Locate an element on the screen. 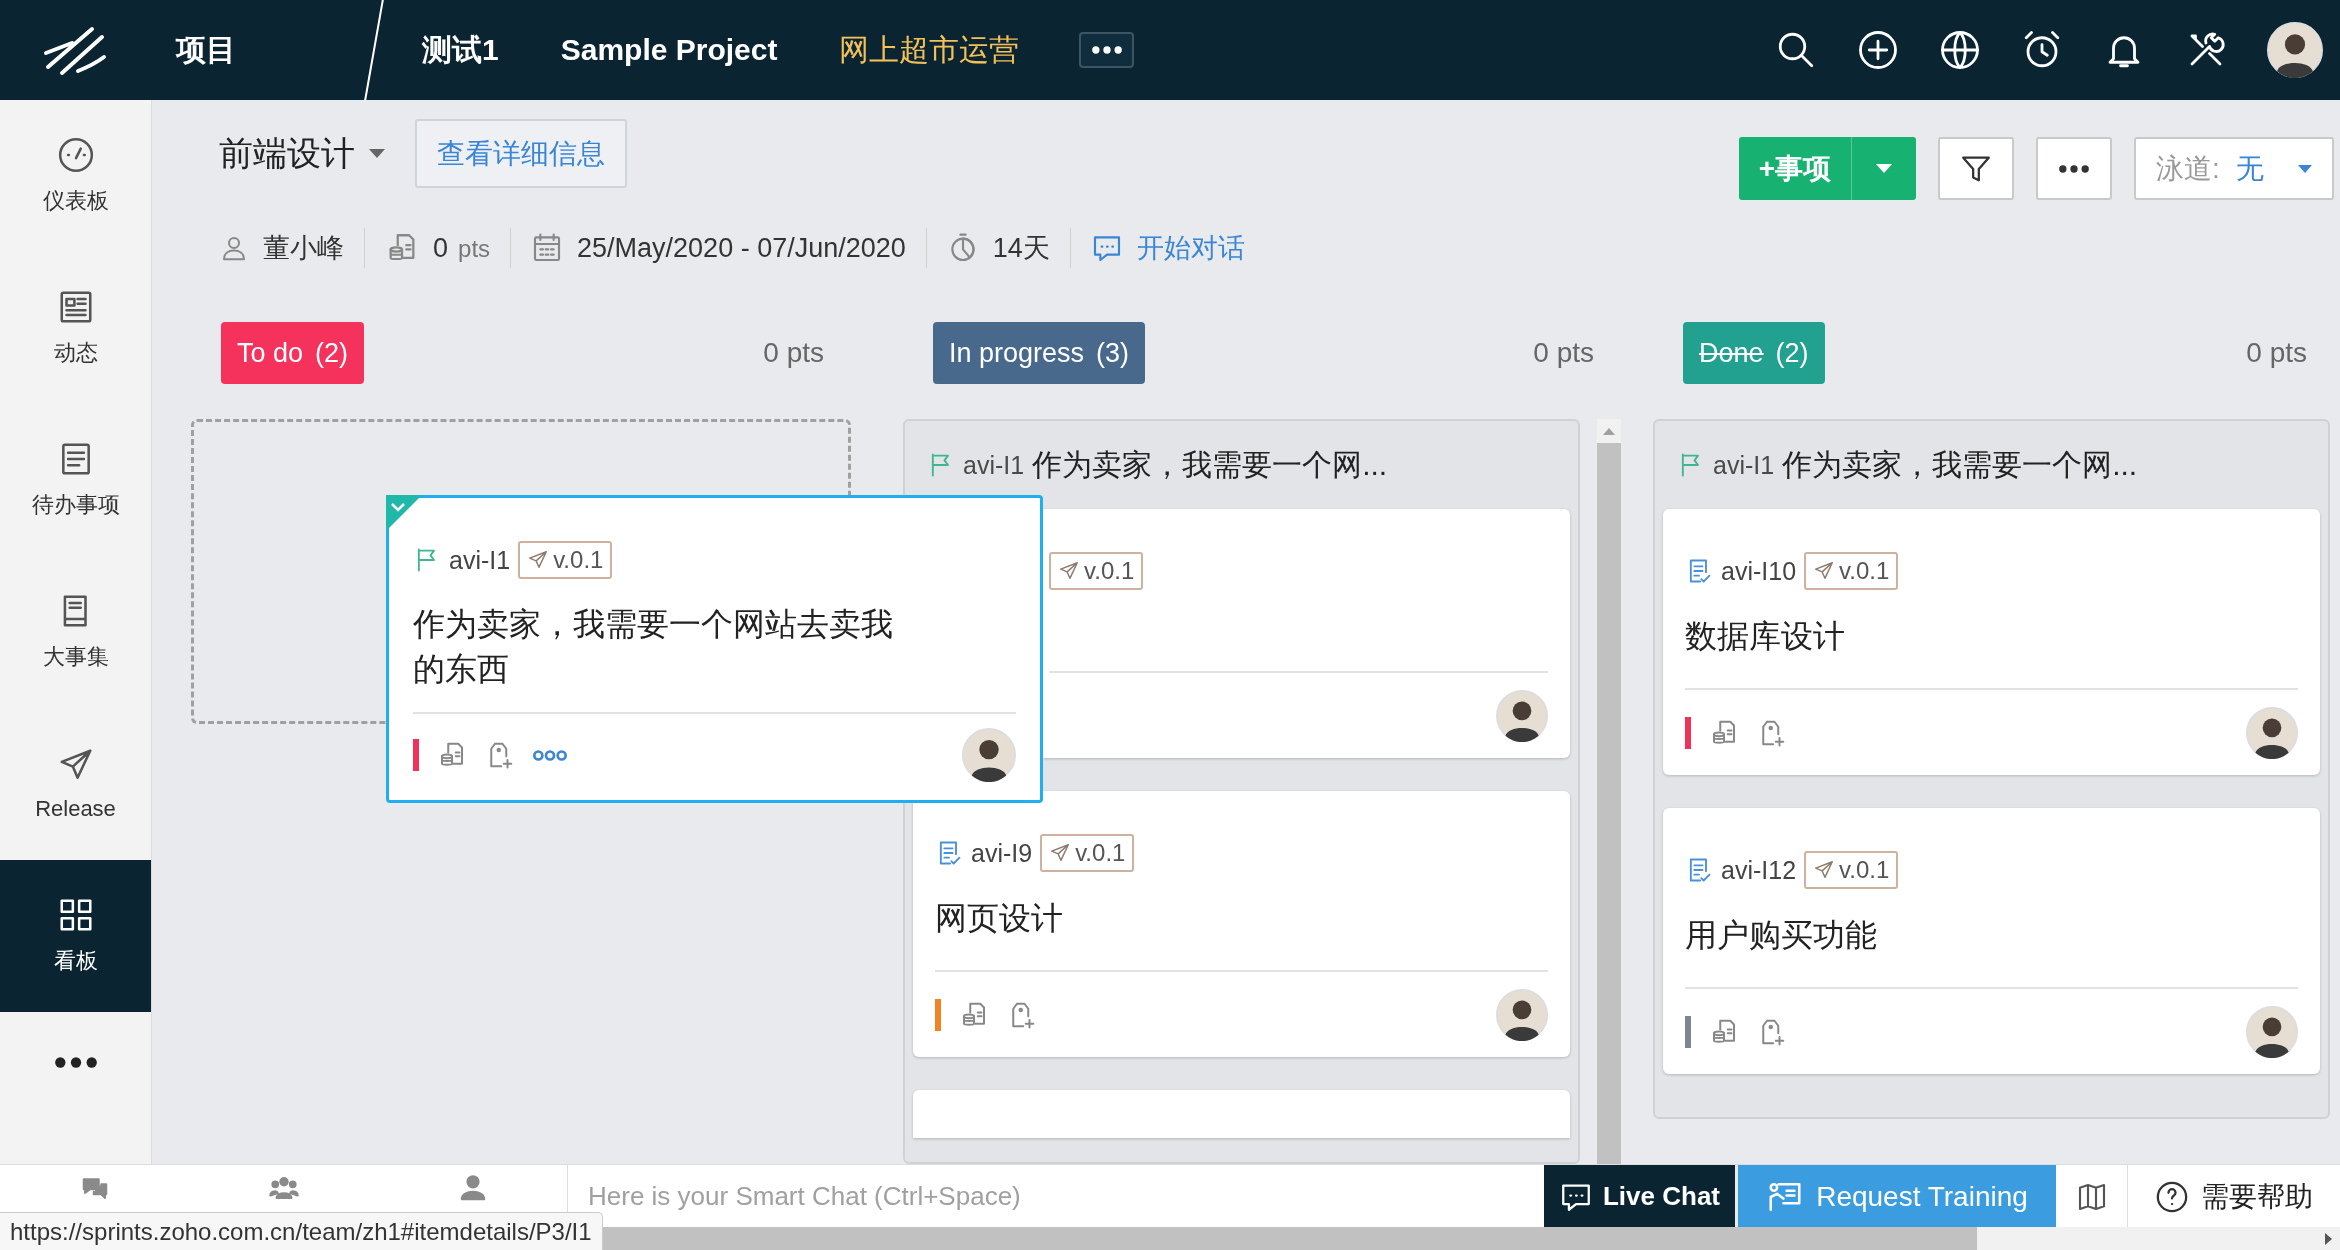 This screenshot has height=1250, width=2340. help-button: 需要帮助 is located at coordinates (2234, 1196).